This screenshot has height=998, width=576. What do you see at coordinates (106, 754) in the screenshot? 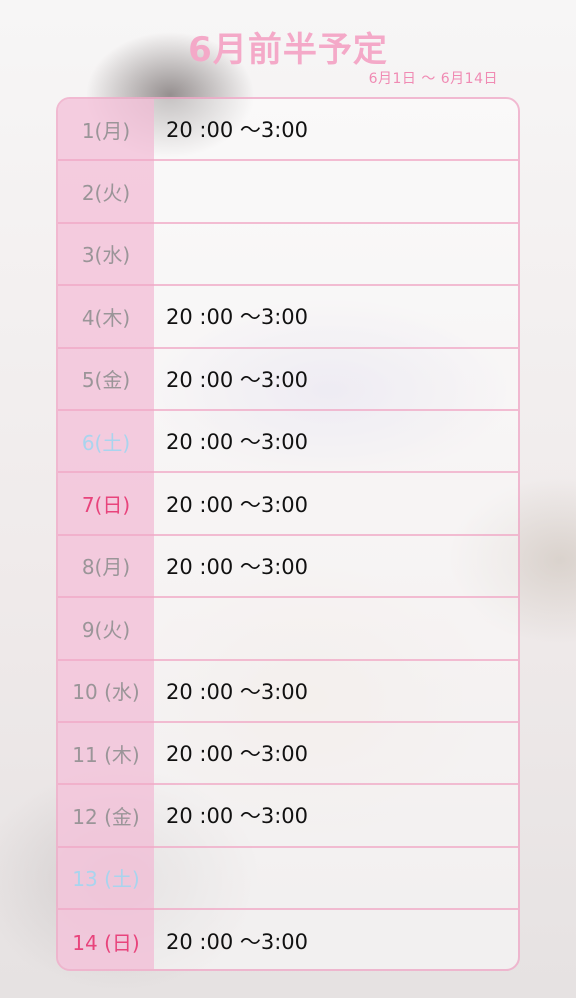
I see `day-label: 11 (木)` at bounding box center [106, 754].